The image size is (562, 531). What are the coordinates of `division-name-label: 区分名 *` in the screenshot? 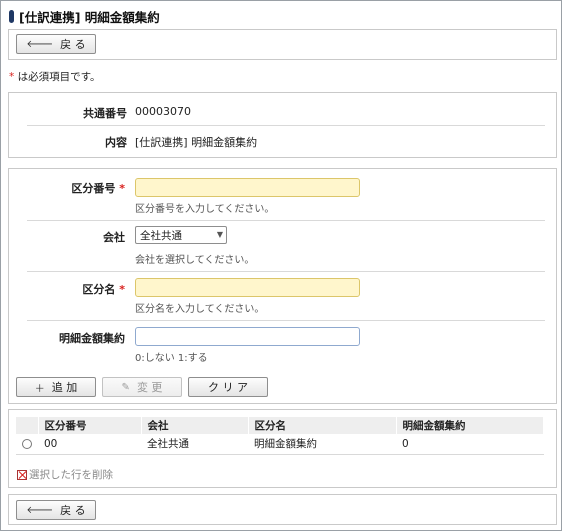 It's located at (77, 289).